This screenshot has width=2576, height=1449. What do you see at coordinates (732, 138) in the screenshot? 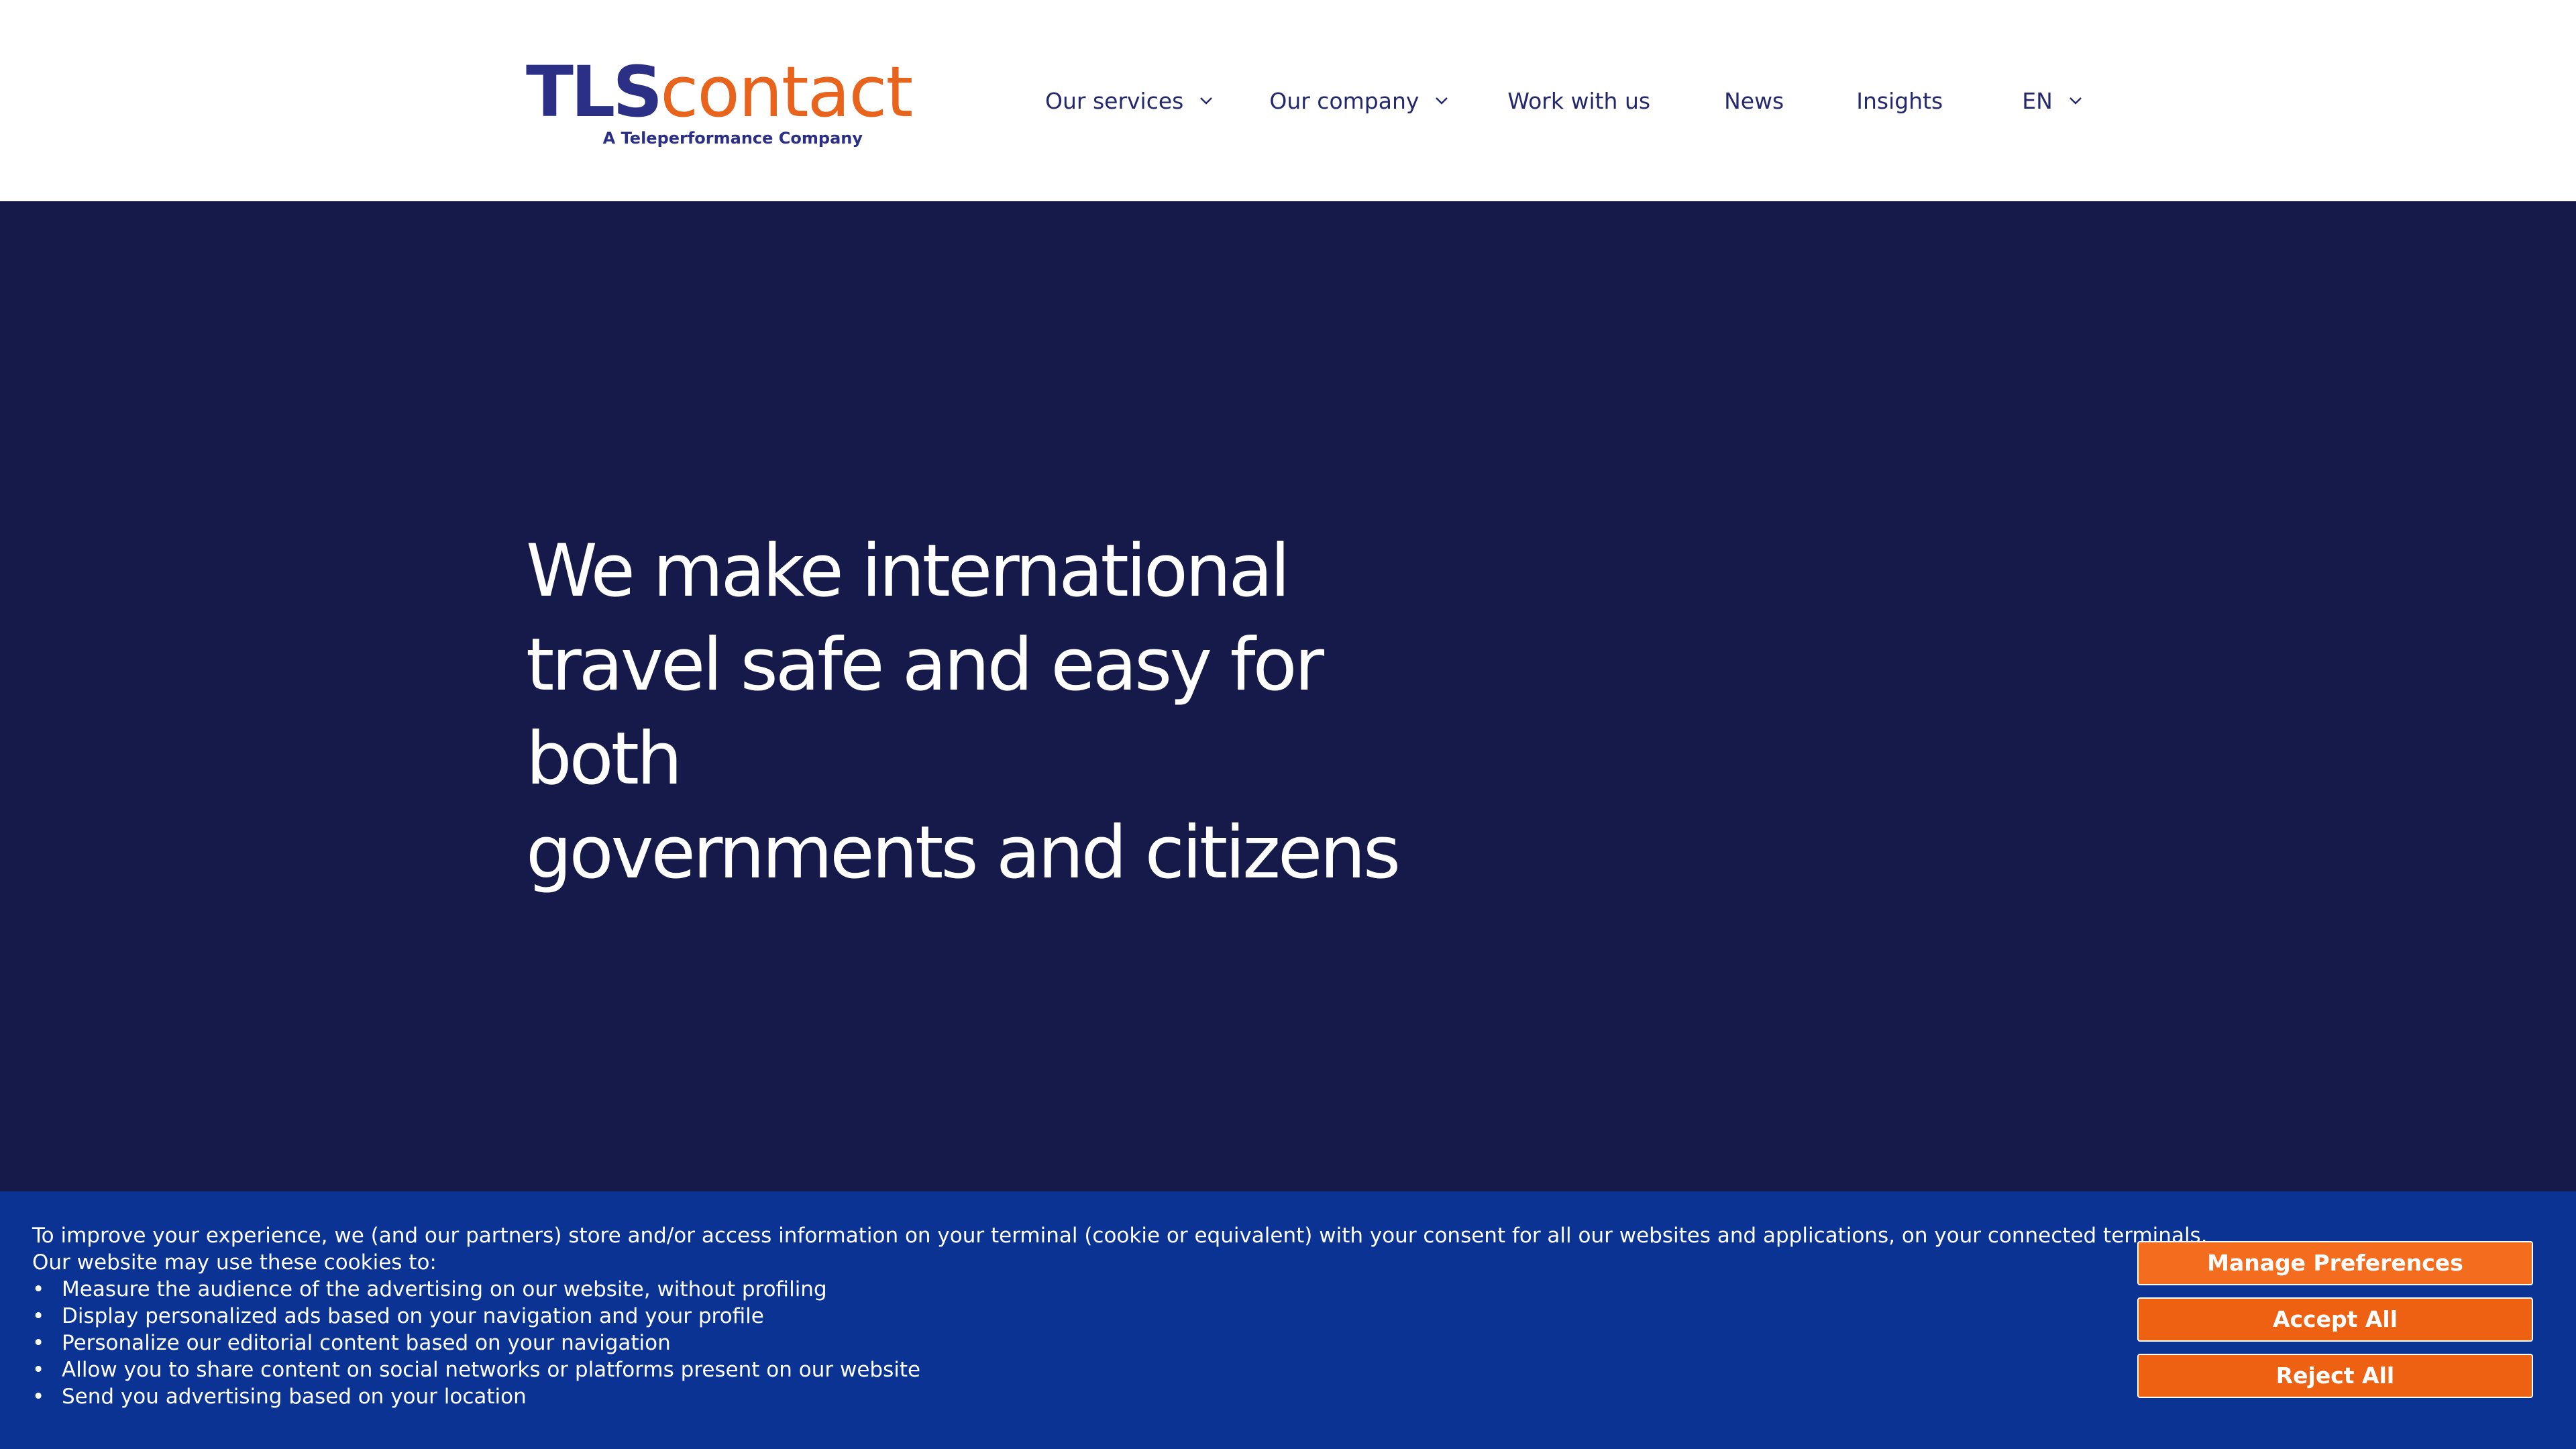
I see `logo-tagline: A Teleperformance Company` at bounding box center [732, 138].